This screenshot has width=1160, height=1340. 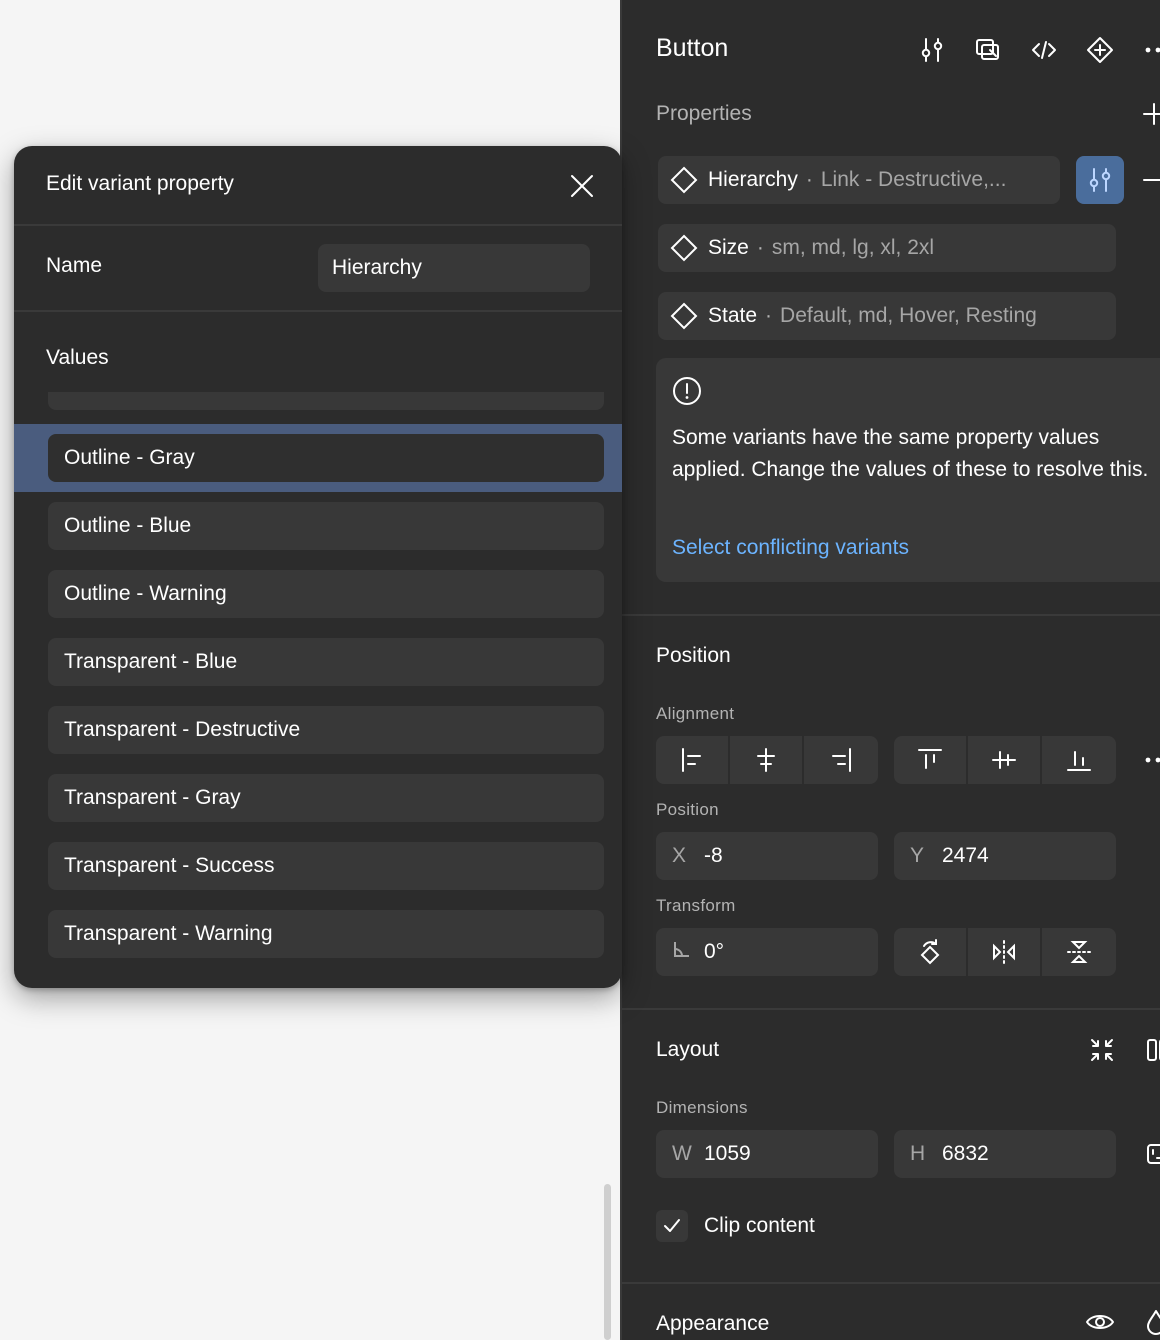 What do you see at coordinates (1148, 50) in the screenshot?
I see `more-icon` at bounding box center [1148, 50].